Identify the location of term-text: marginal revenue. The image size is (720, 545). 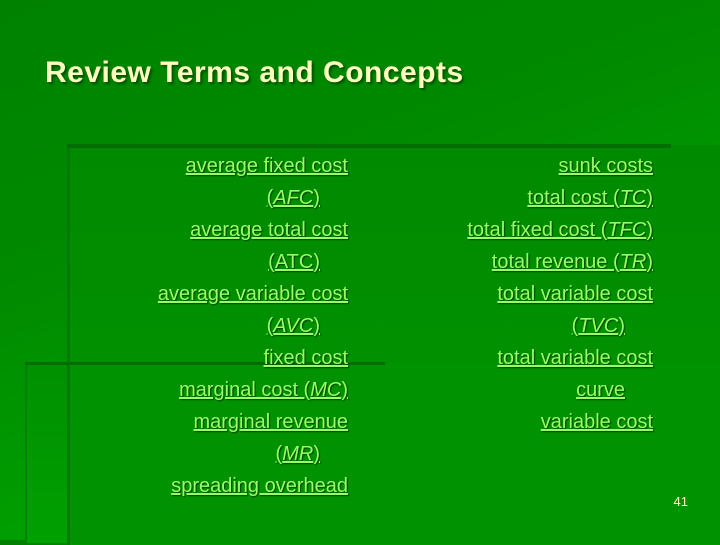
(270, 422).